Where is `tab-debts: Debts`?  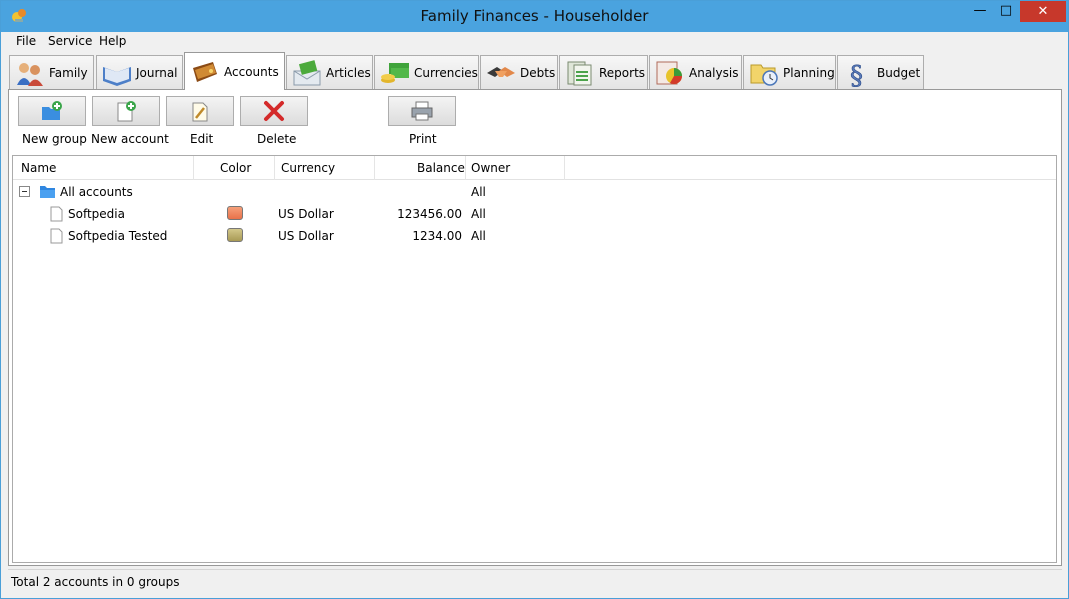 tab-debts: Debts is located at coordinates (519, 72).